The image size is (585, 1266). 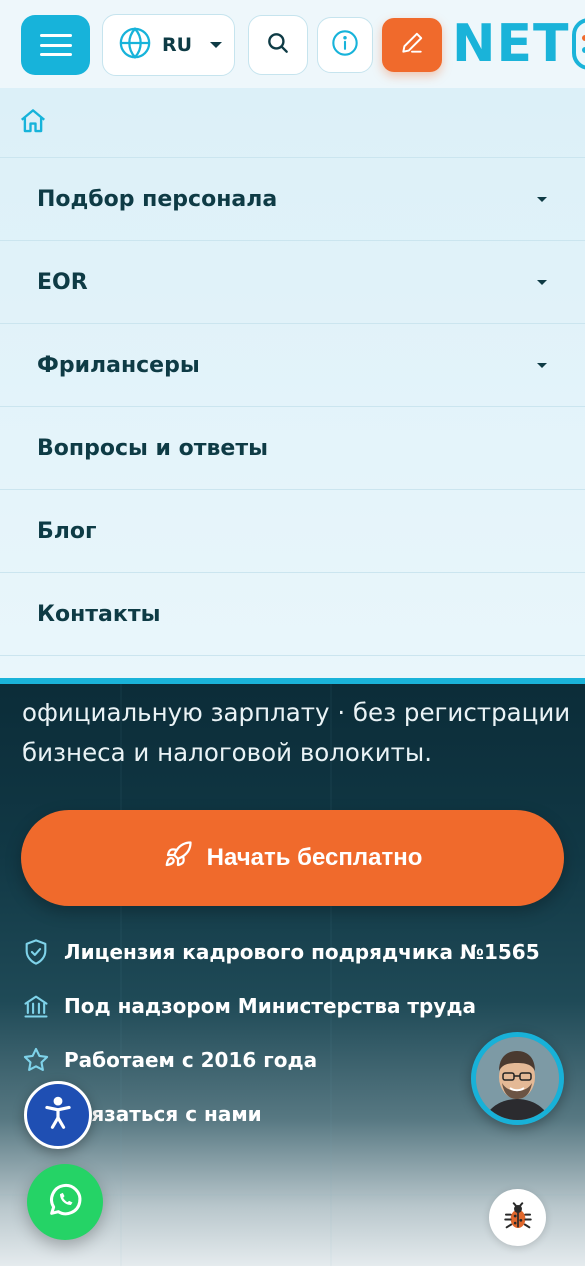 I want to click on menu-item-label: Подбор персонала, so click(x=157, y=199).